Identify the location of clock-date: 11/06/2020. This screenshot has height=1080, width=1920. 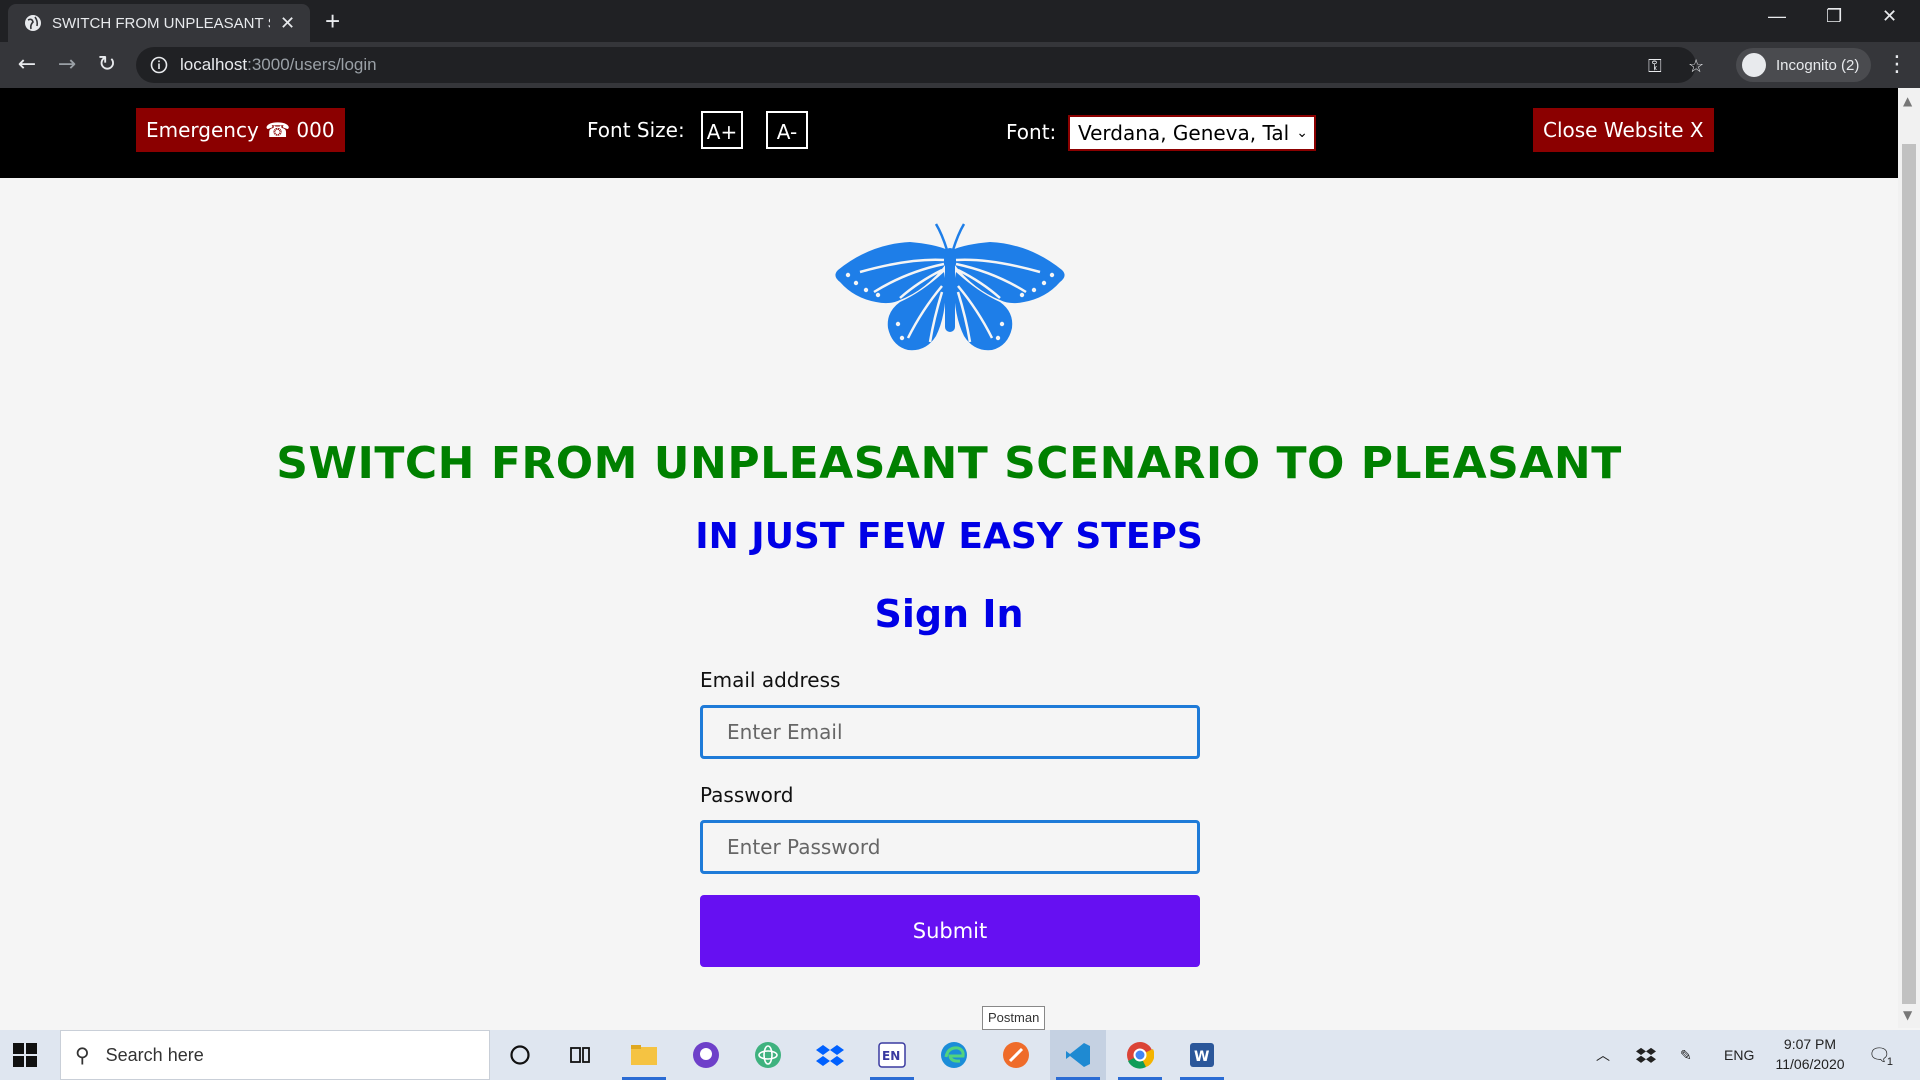
(1810, 1064).